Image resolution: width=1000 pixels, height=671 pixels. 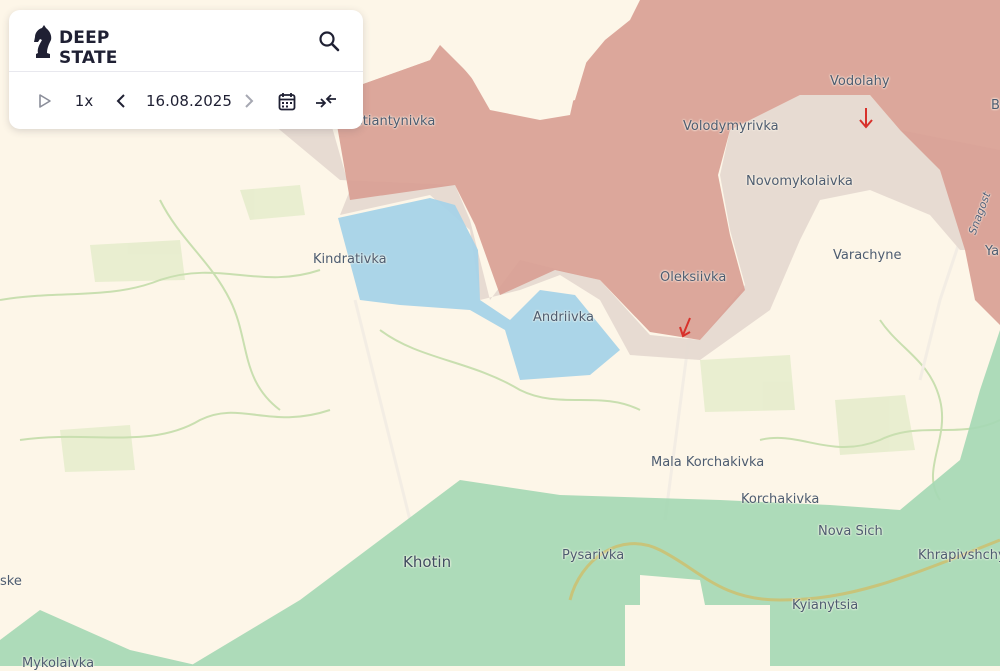 I want to click on calendar-button, so click(x=287, y=101).